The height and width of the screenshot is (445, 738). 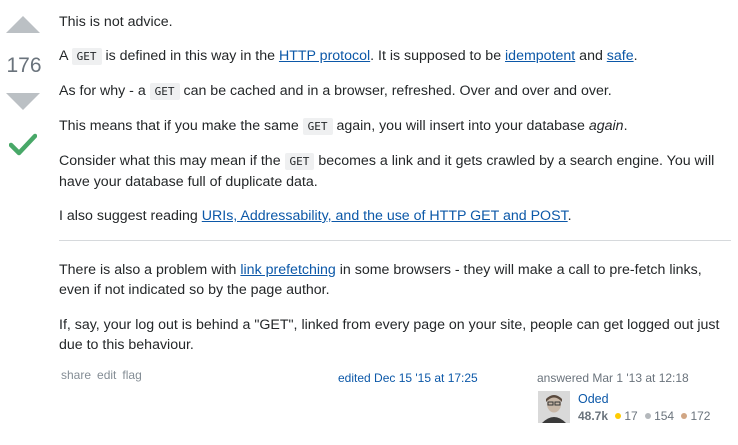 I want to click on emphasis-again: again, so click(x=606, y=126).